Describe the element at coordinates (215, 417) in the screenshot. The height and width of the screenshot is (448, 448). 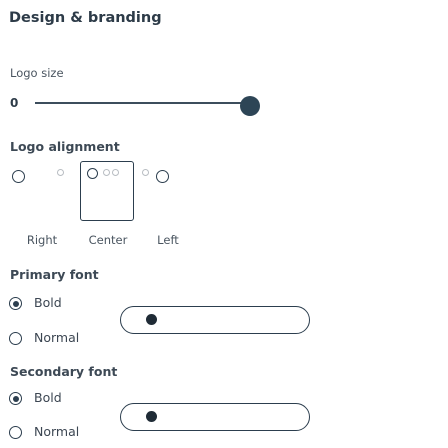
I see `secondary-font-preview-field` at that location.